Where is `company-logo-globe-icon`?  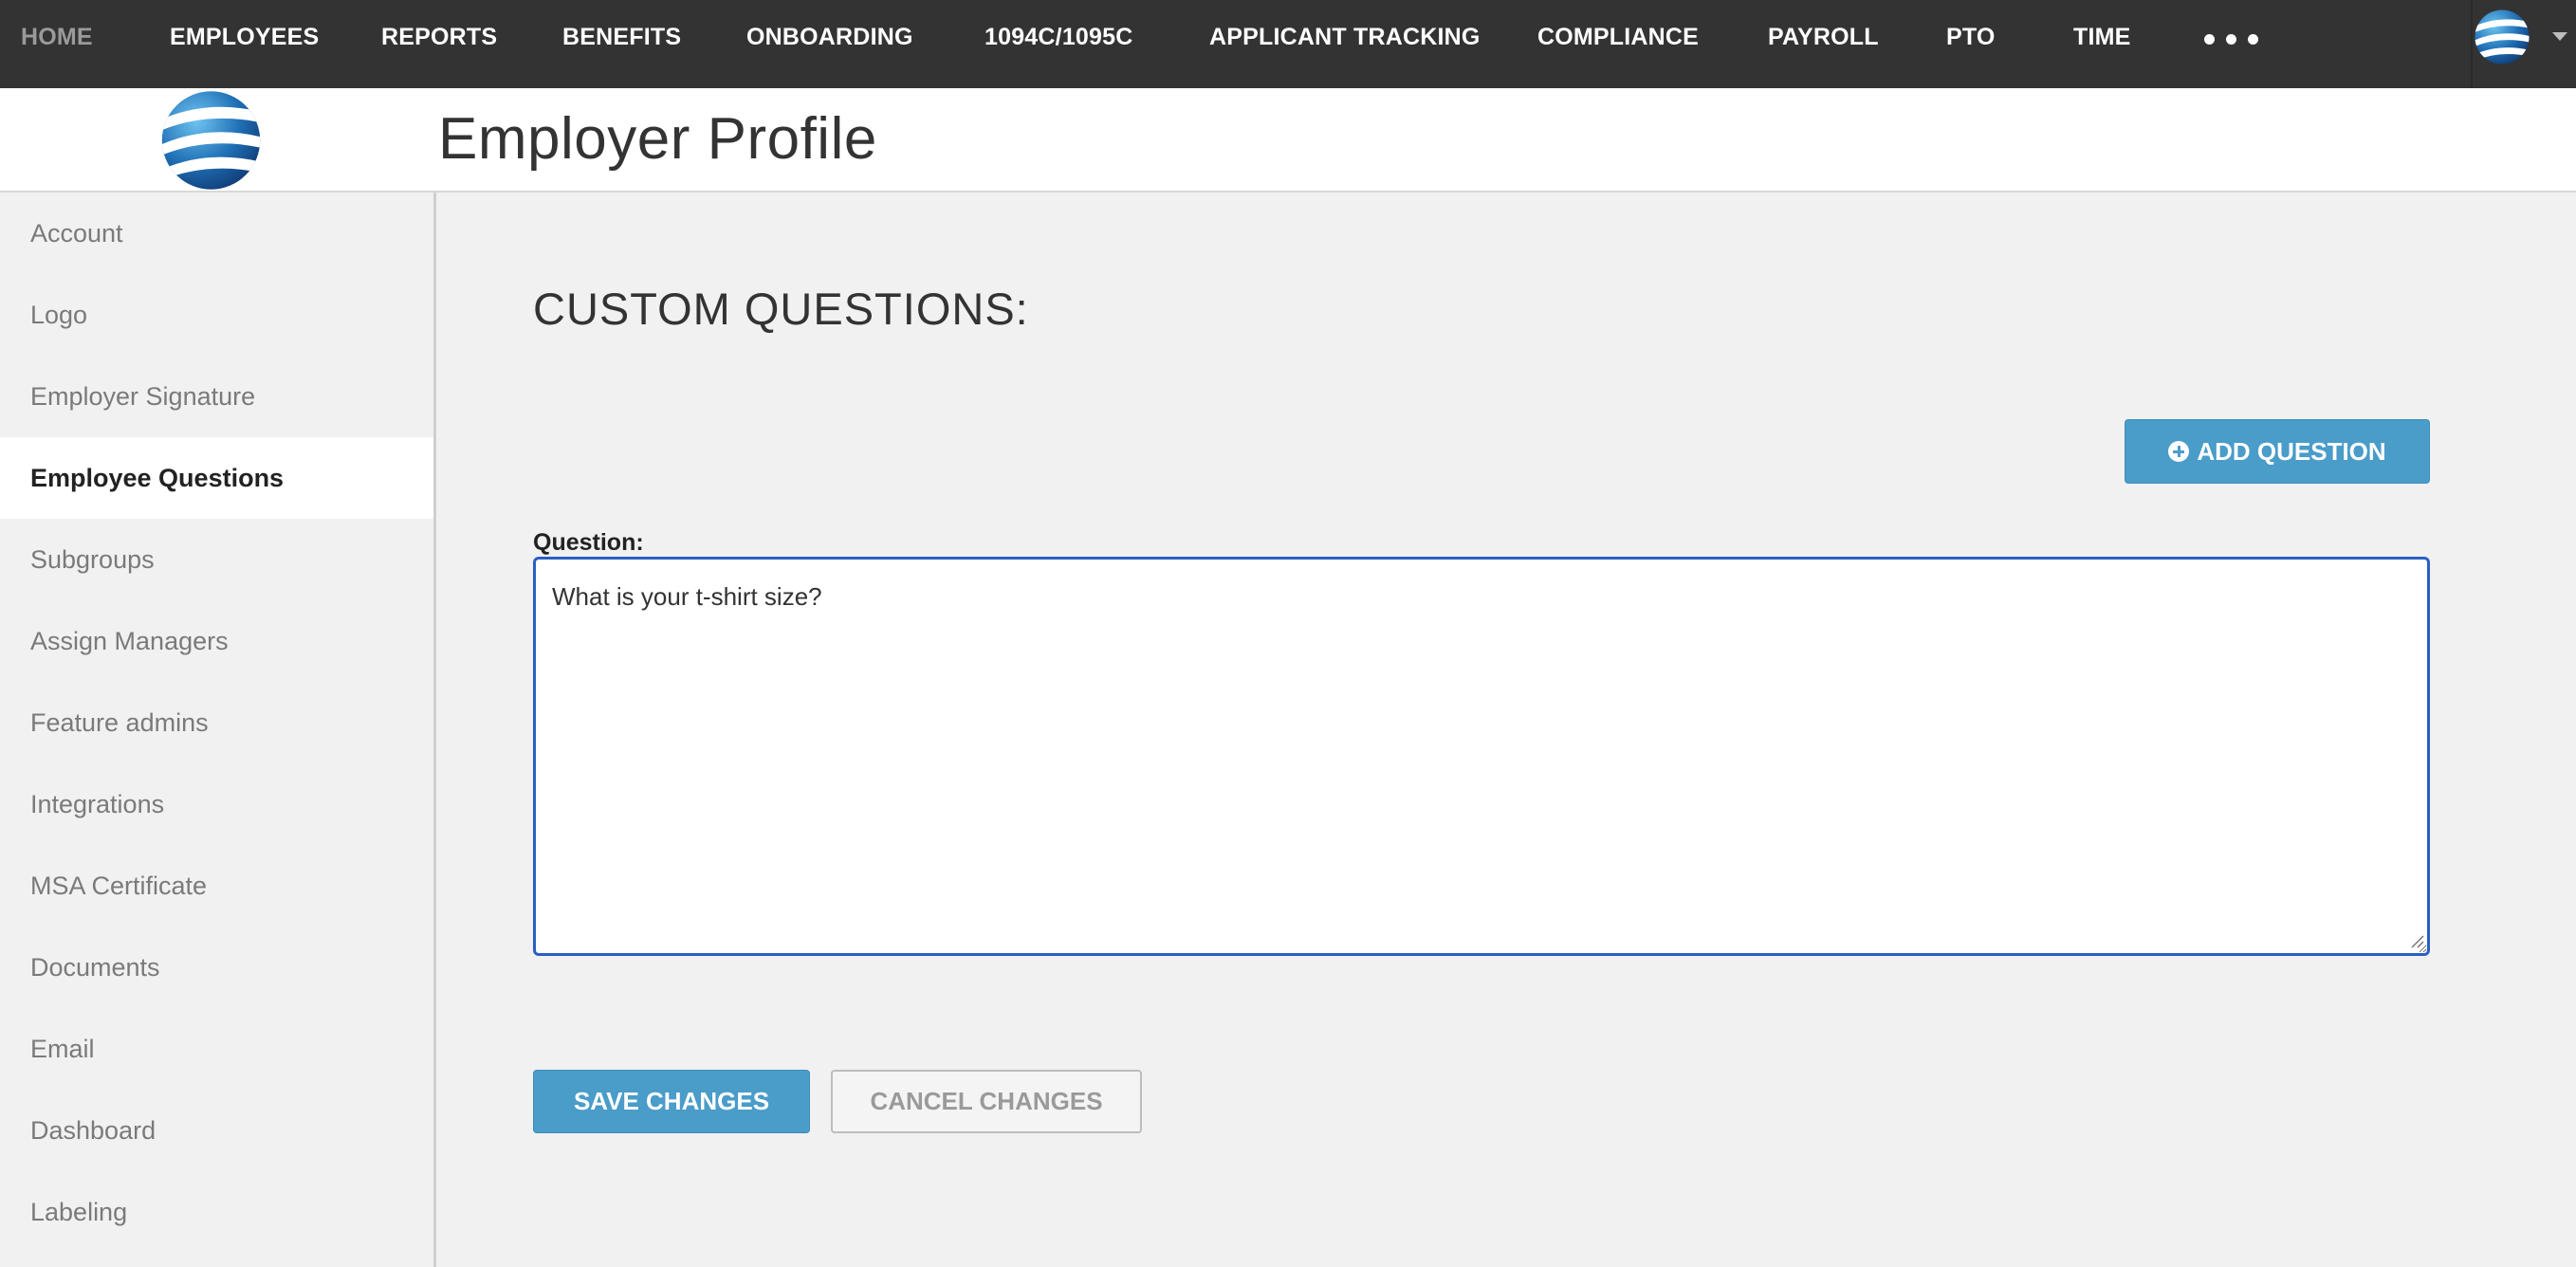
company-logo-globe-icon is located at coordinates (211, 140).